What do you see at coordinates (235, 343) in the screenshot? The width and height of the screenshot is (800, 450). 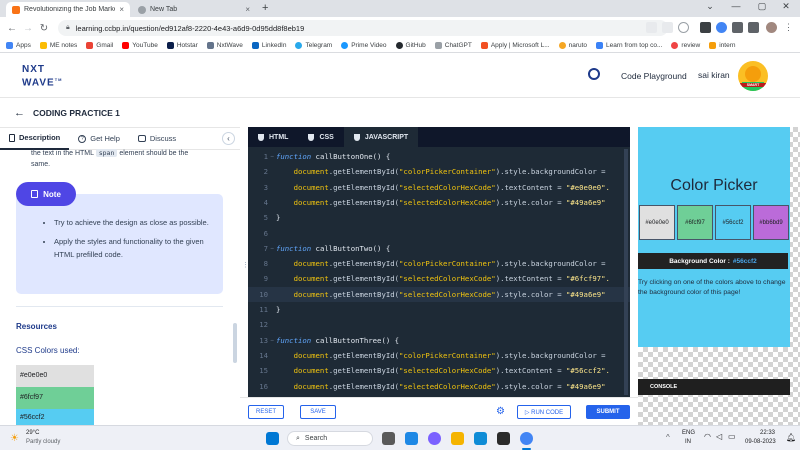 I see `scrollbar-thumb` at bounding box center [235, 343].